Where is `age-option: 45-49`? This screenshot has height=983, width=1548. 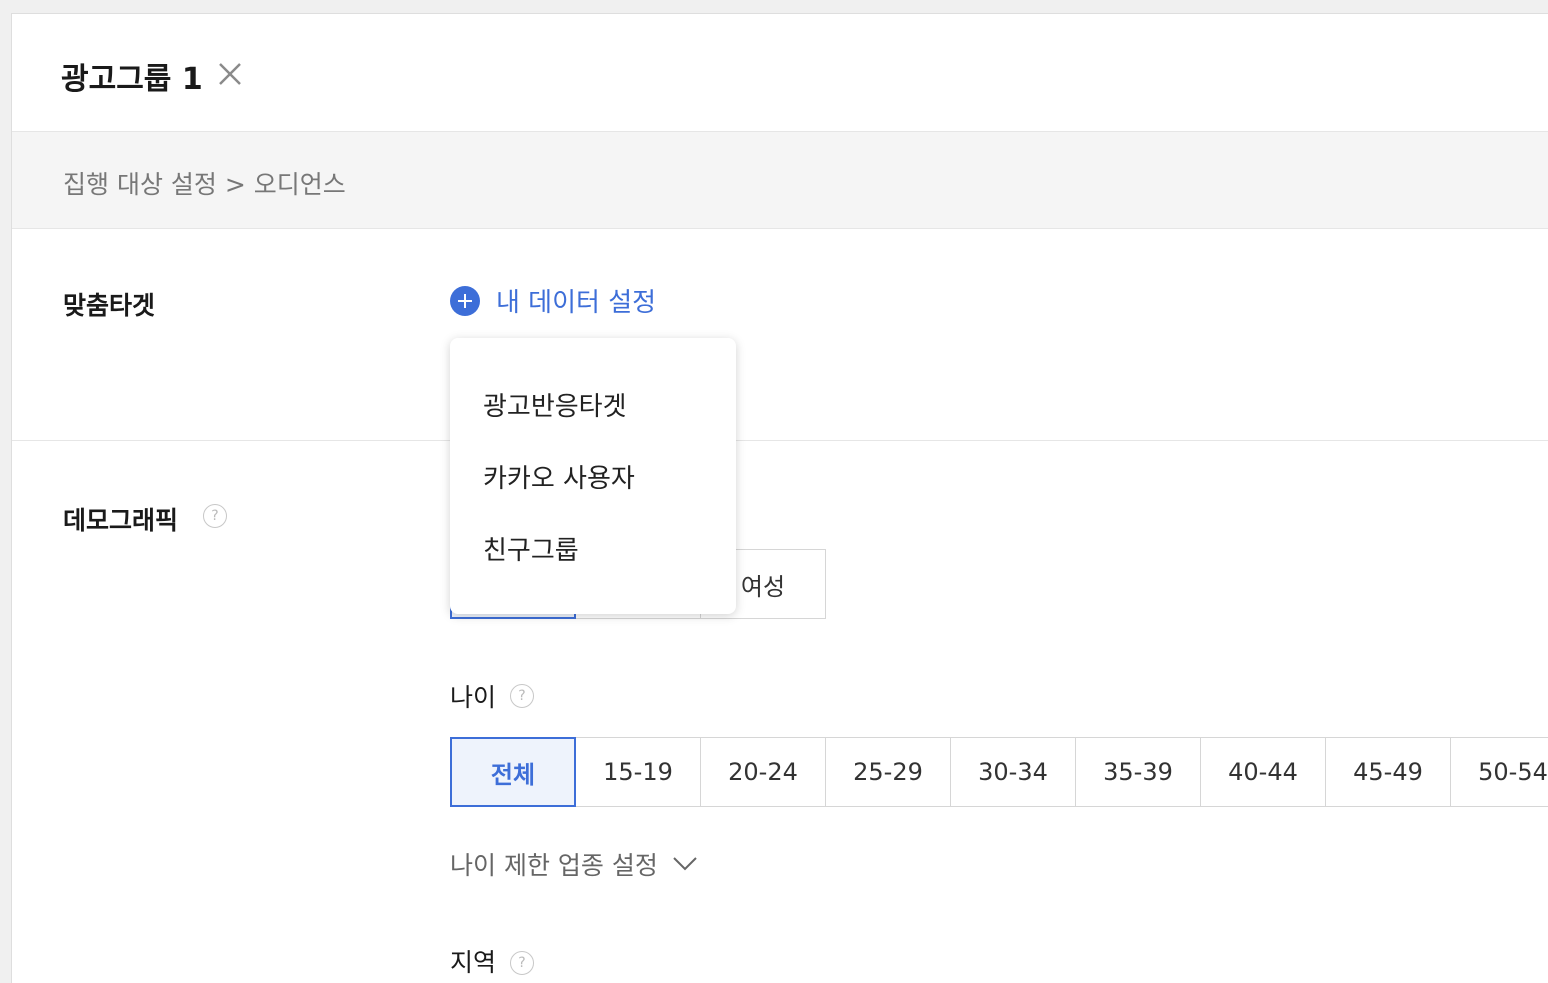 age-option: 45-49 is located at coordinates (1388, 772).